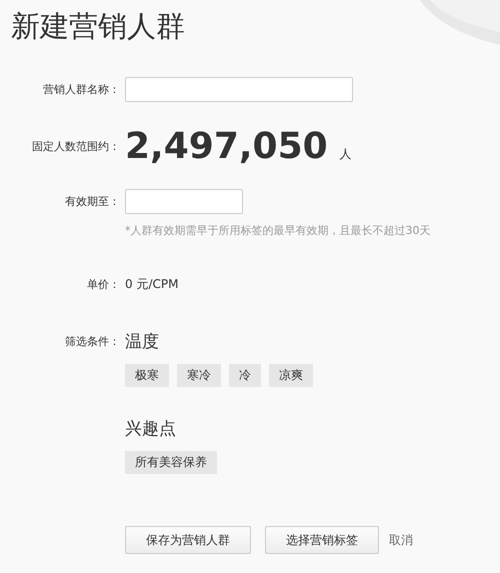 The image size is (500, 573). Describe the element at coordinates (152, 284) in the screenshot. I see `price-value: 0 元/CPM` at that location.